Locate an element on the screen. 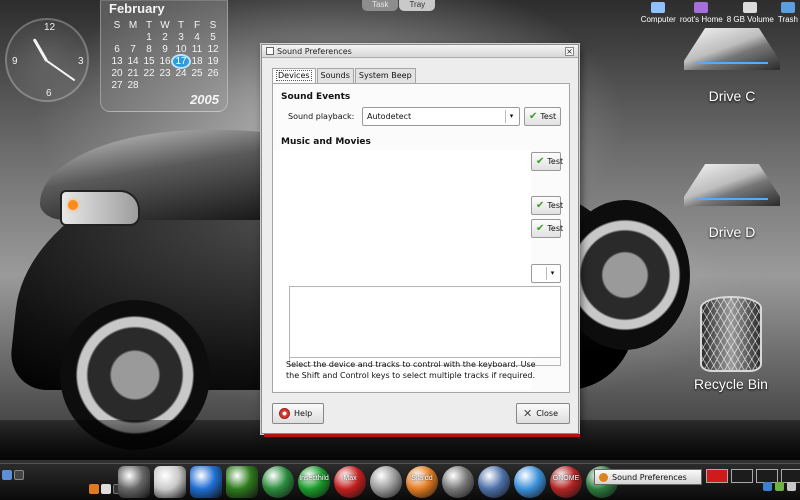 The image size is (800, 500). calendar-day: 6 is located at coordinates (117, 49).